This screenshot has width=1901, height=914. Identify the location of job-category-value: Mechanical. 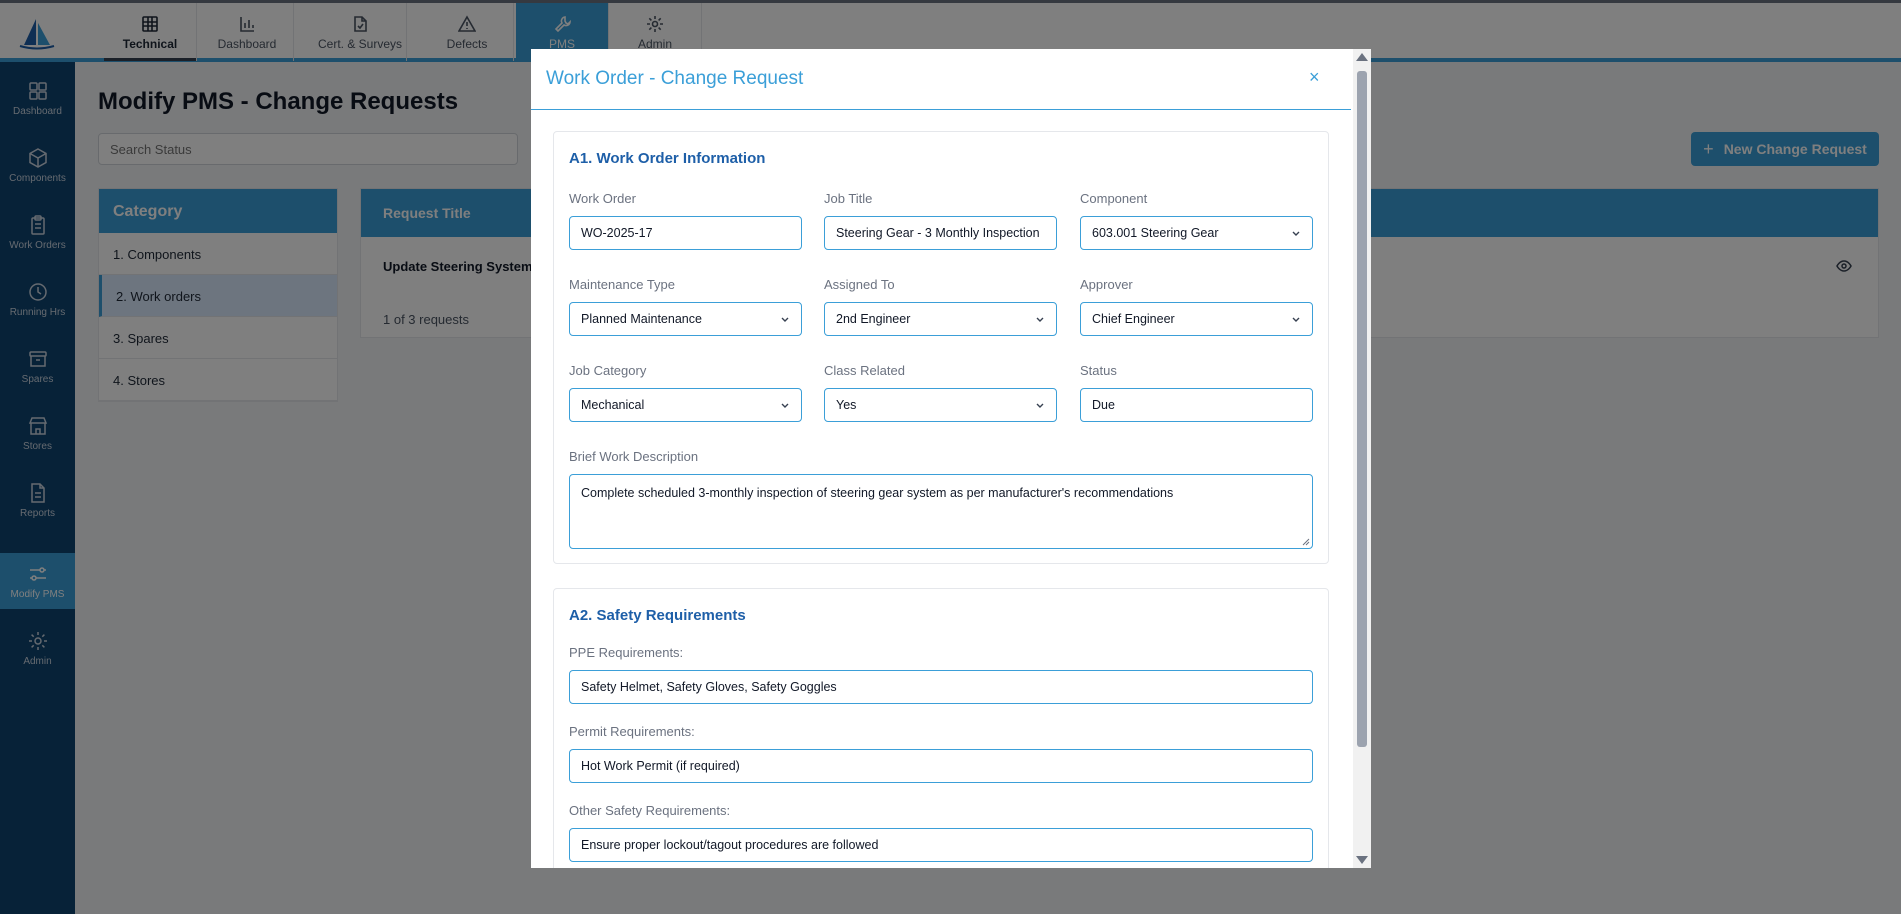
(613, 405).